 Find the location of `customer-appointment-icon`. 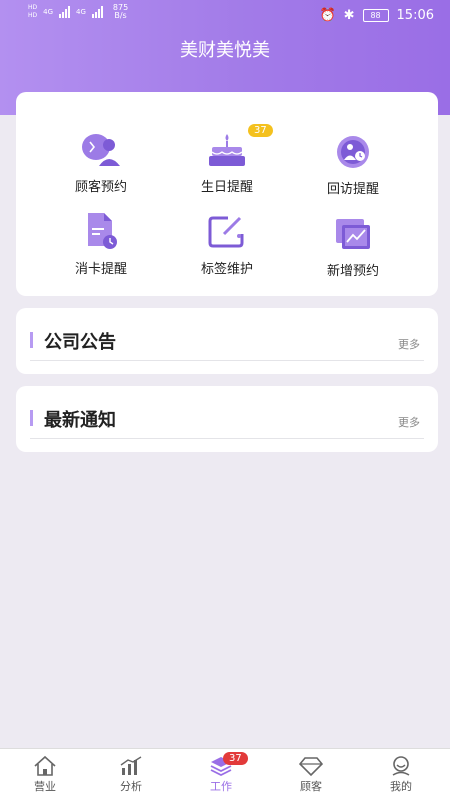

customer-appointment-icon is located at coordinates (101, 150).